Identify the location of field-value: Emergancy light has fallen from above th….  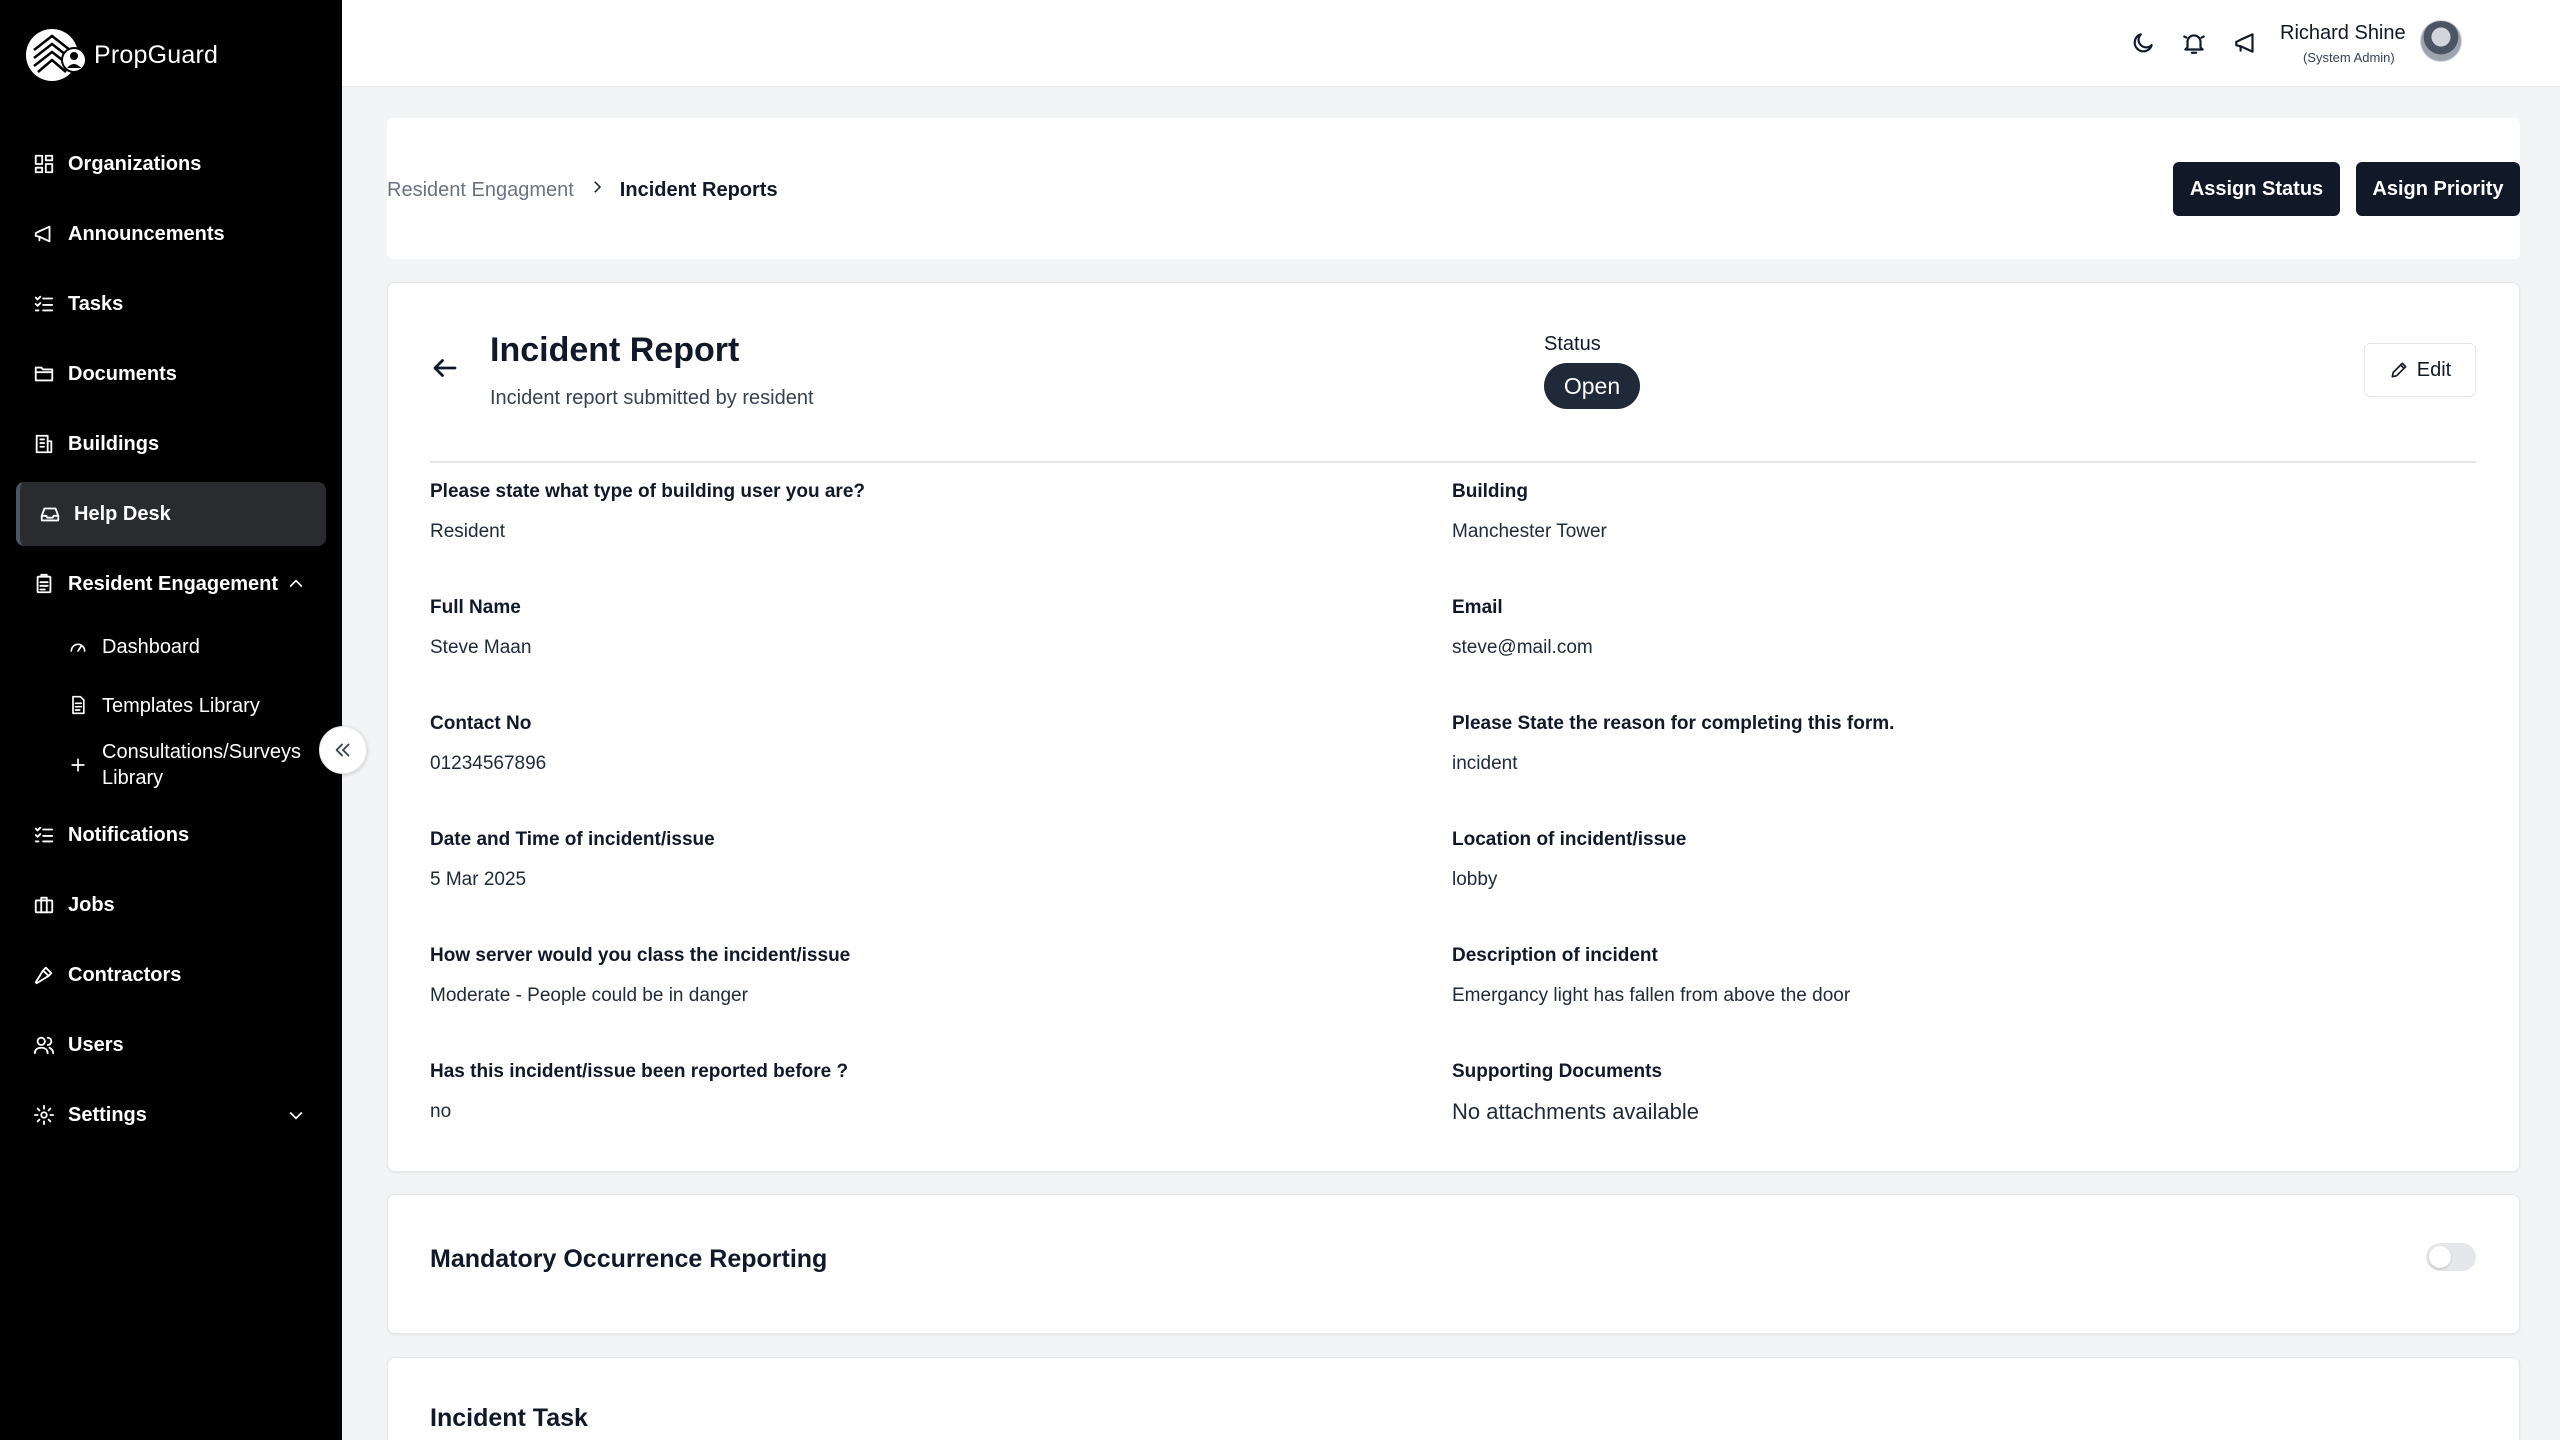
(1651, 995).